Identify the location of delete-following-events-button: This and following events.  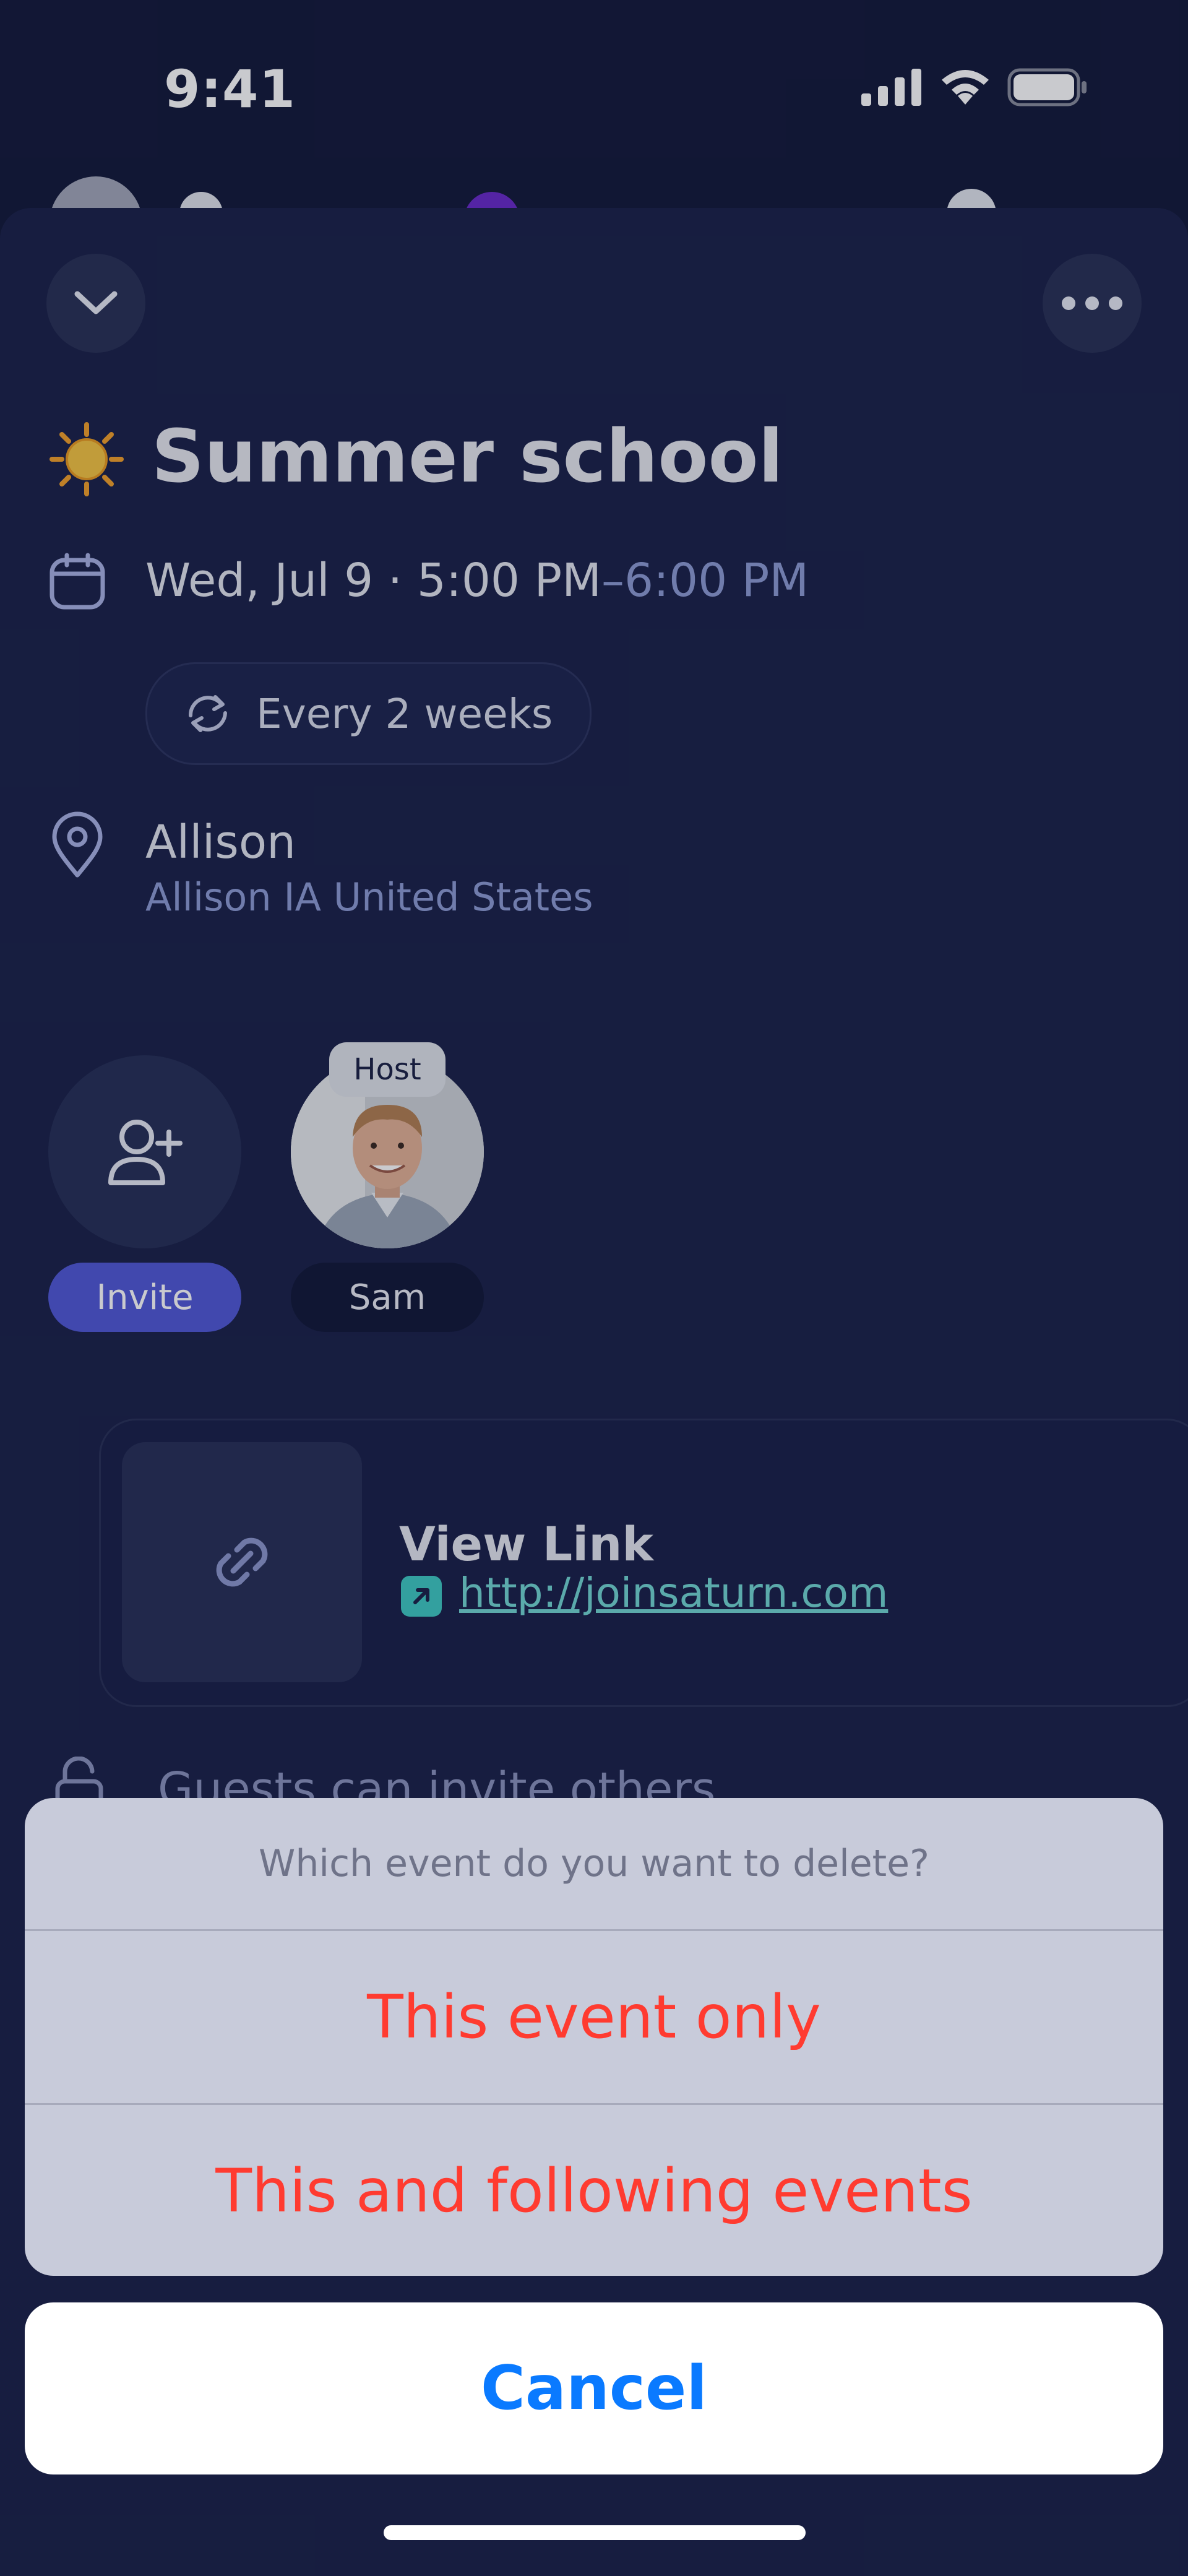
(594, 2190).